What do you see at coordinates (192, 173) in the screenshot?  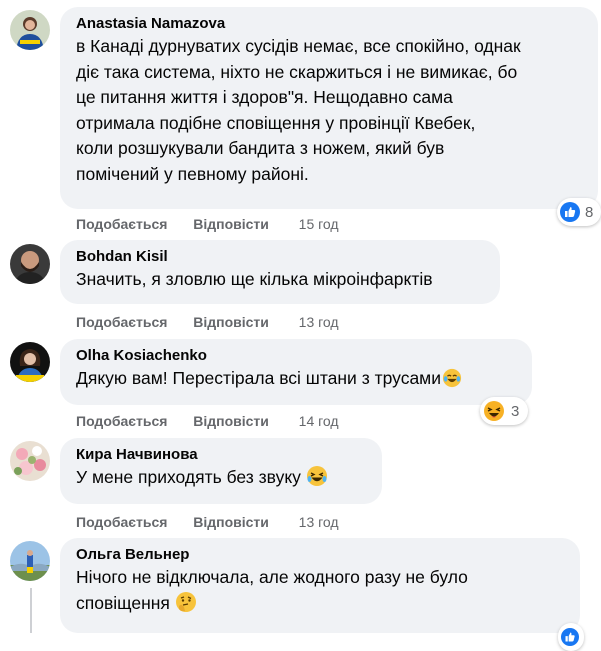 I see `comment-line: помічений у певному районі.` at bounding box center [192, 173].